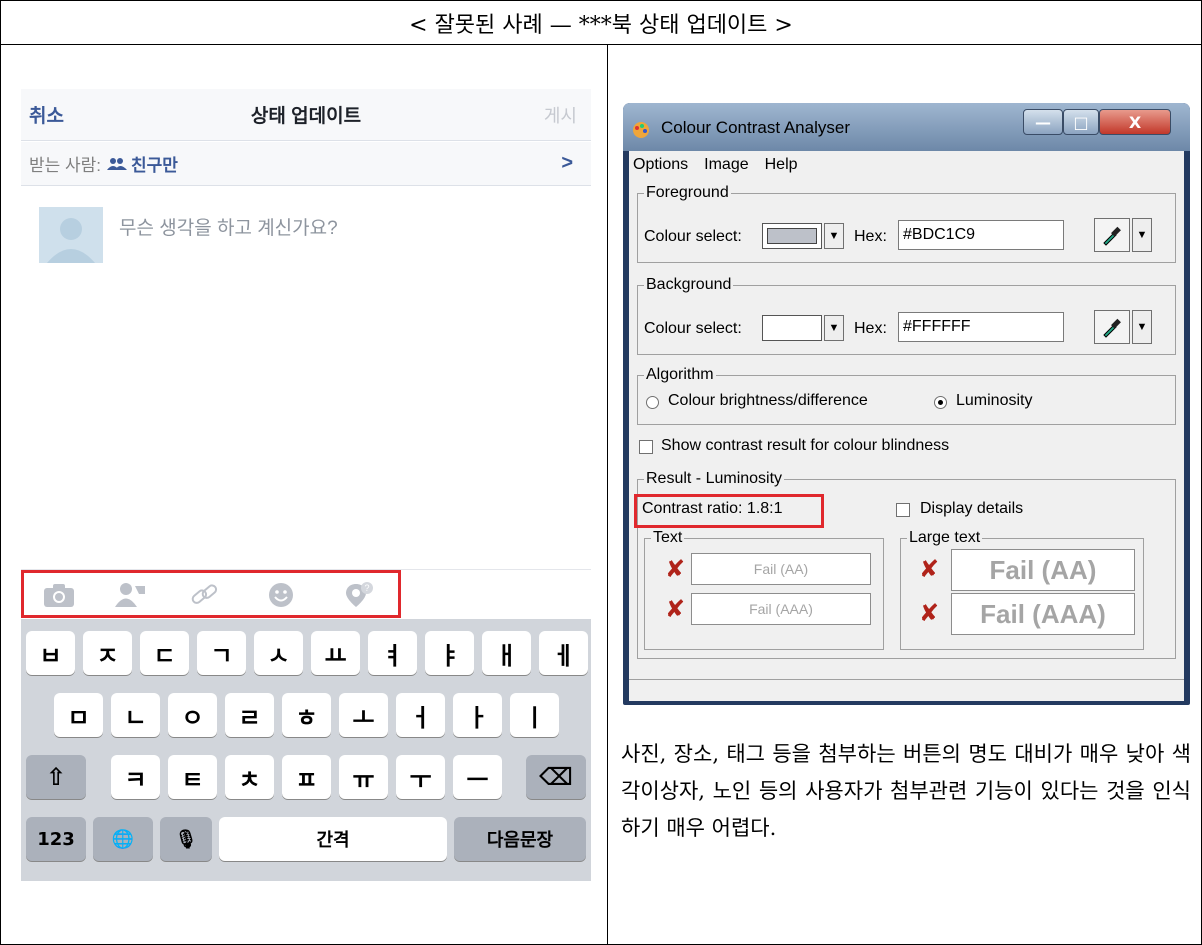 Image resolution: width=1202 pixels, height=945 pixels. Describe the element at coordinates (726, 165) in the screenshot. I see `menu-image: Image` at that location.